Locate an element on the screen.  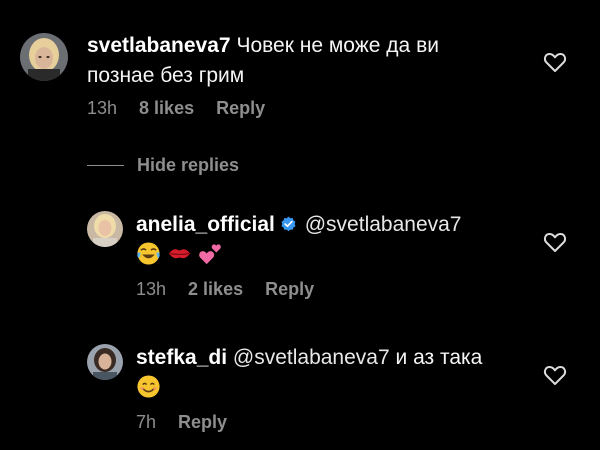
comment-meta: 13h 8 likes Reply is located at coordinates (176, 108).